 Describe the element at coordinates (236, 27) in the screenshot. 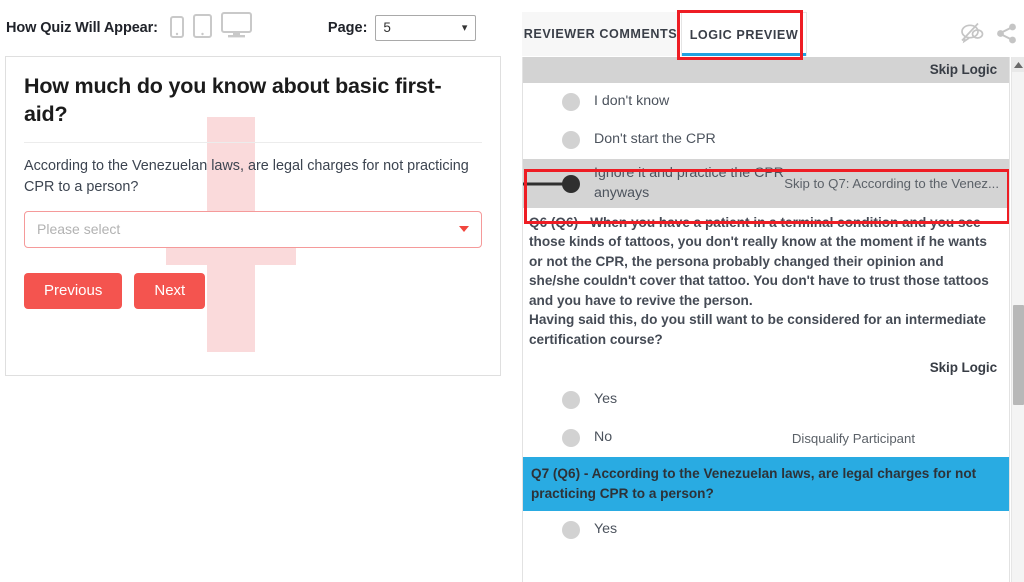

I see `desktop-preview-icon` at that location.